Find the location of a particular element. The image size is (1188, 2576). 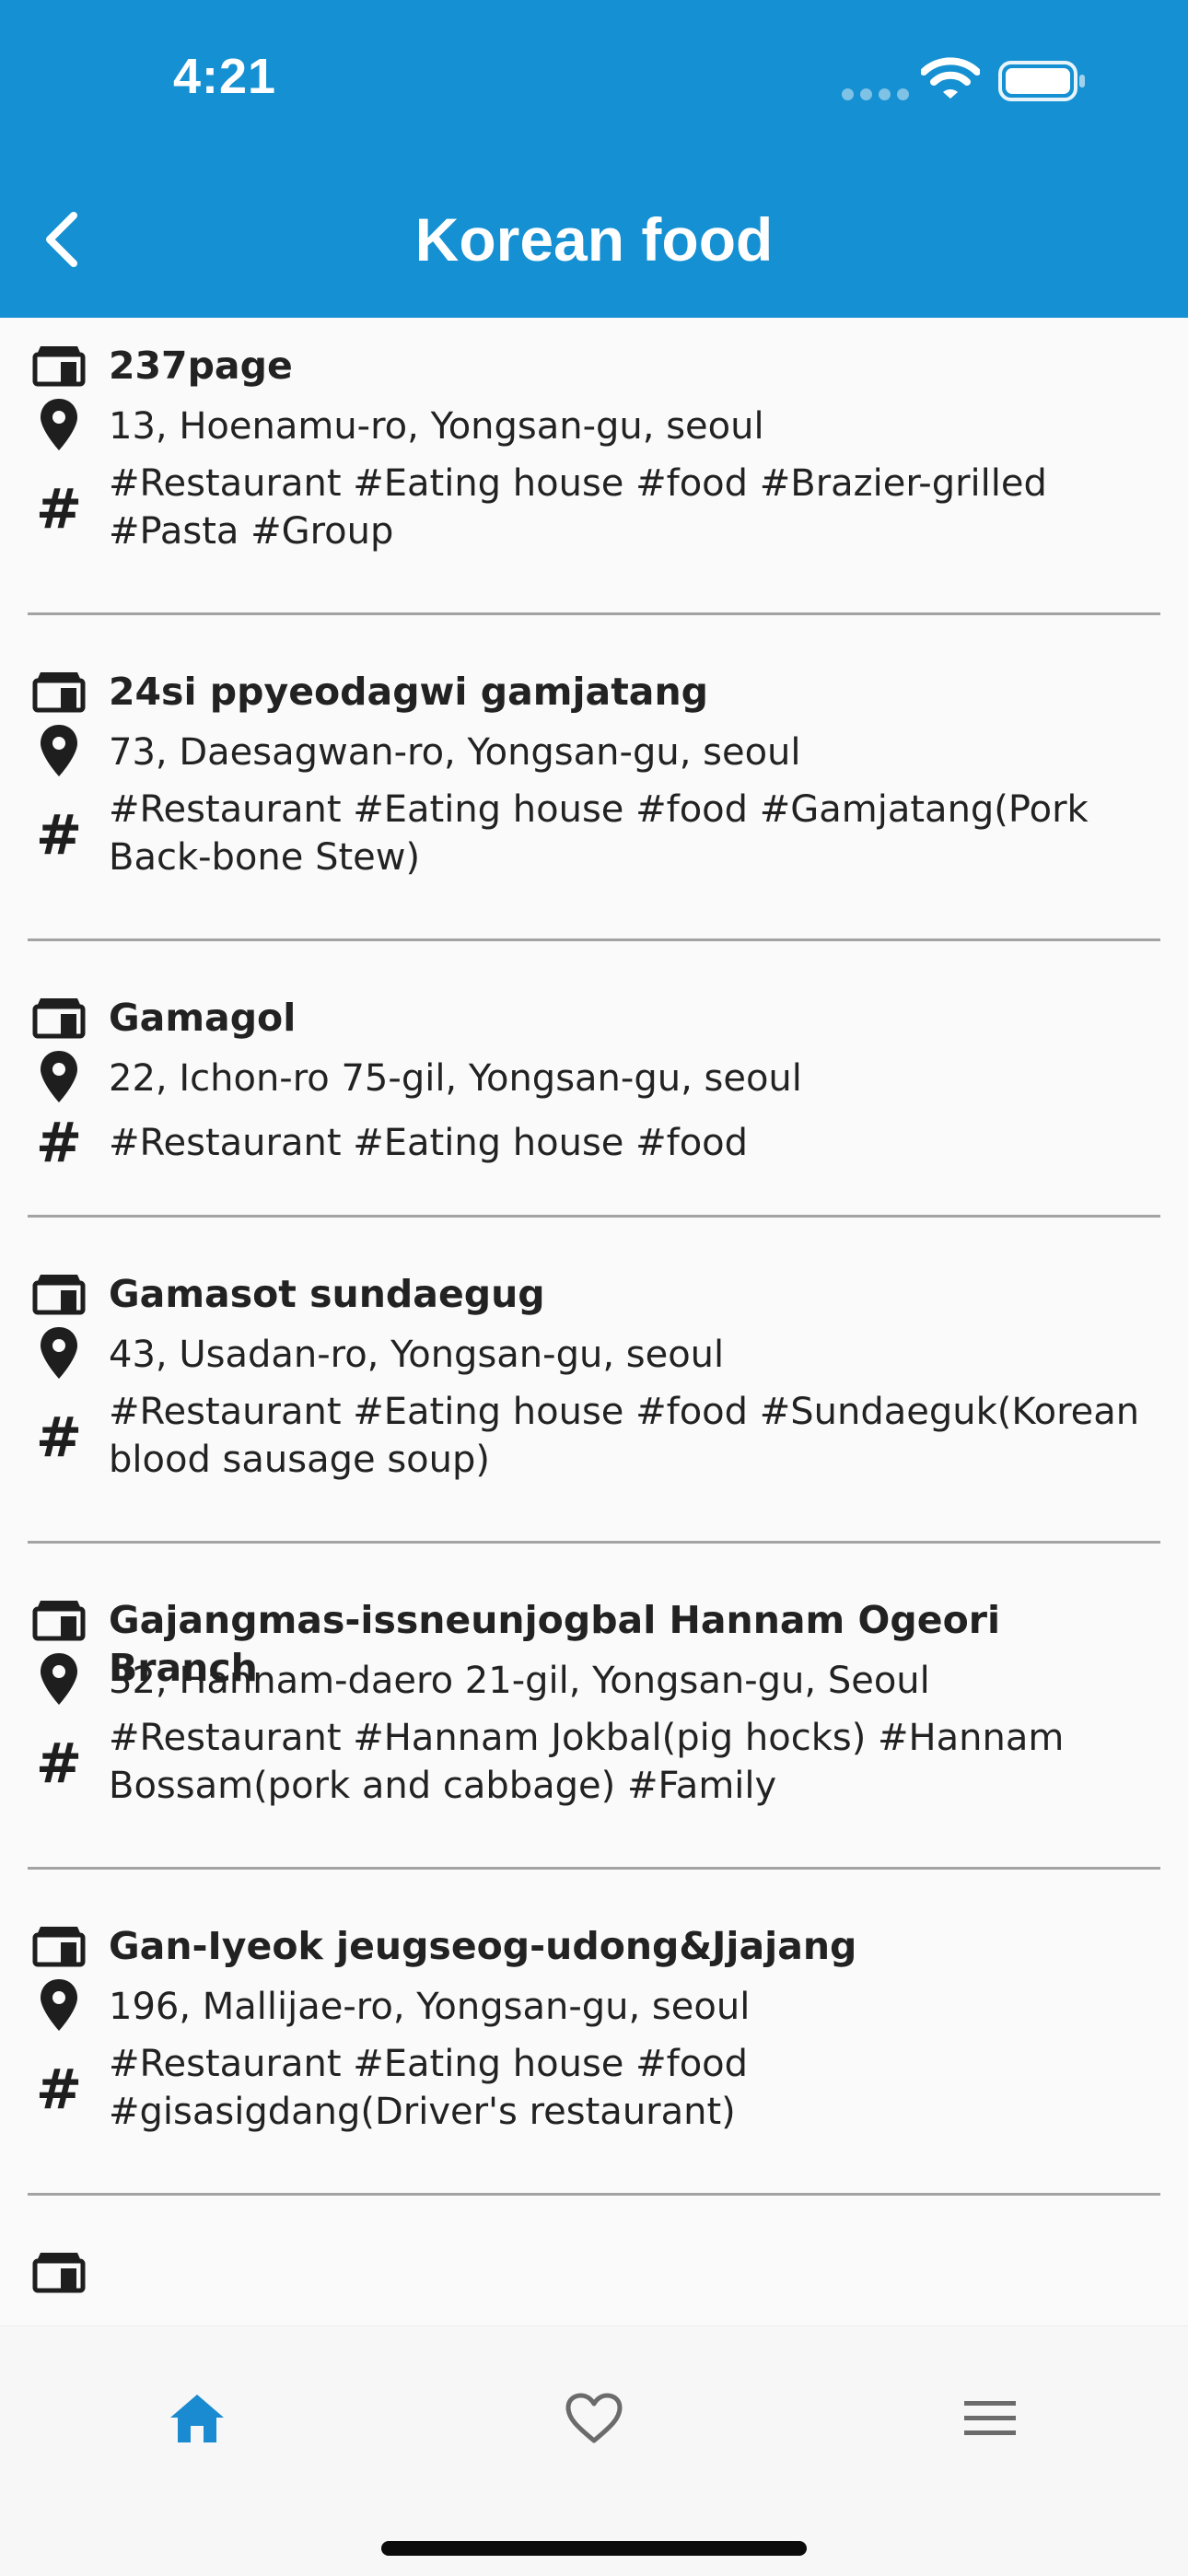

restaurant-name: 237page is located at coordinates (201, 366).